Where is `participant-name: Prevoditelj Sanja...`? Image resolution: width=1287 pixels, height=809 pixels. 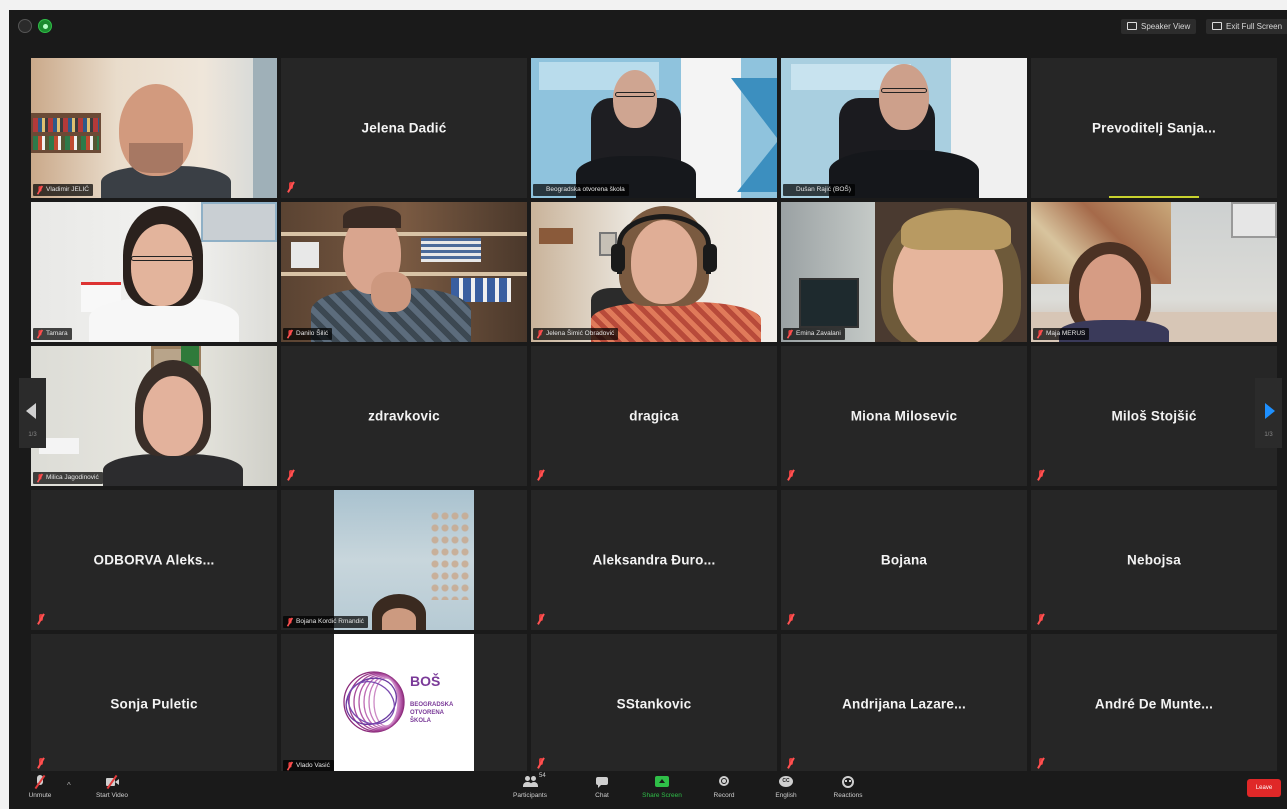
participant-name: Prevoditelj Sanja... is located at coordinates (1154, 128).